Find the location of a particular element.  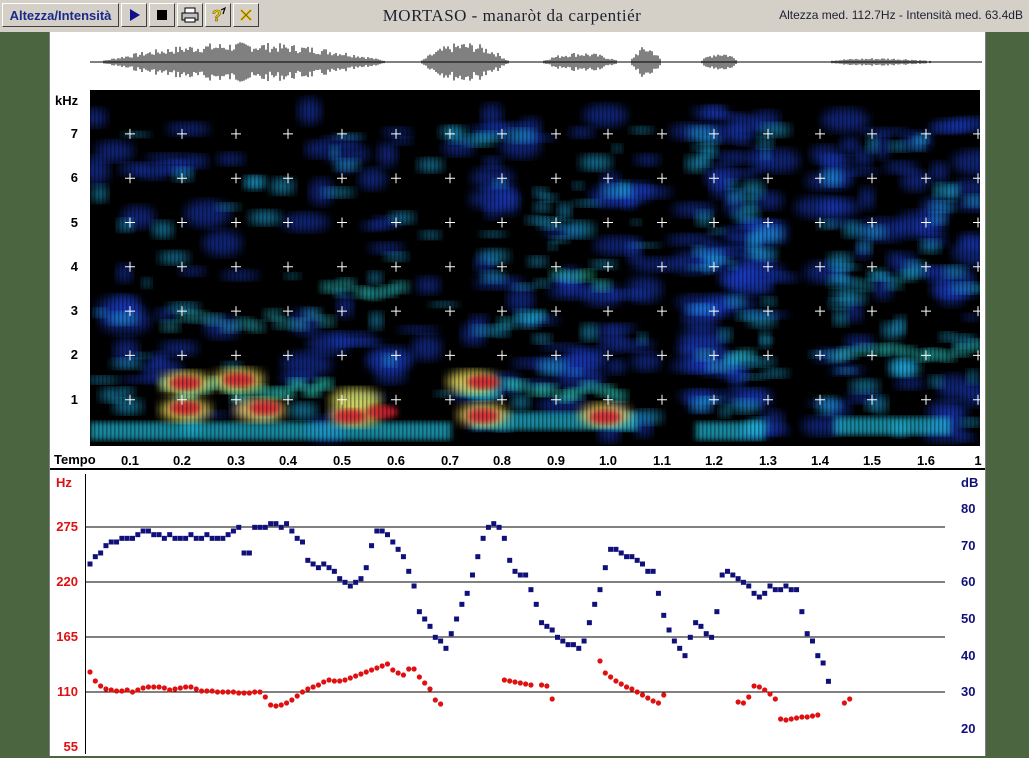

help-button: ? is located at coordinates (218, 15).